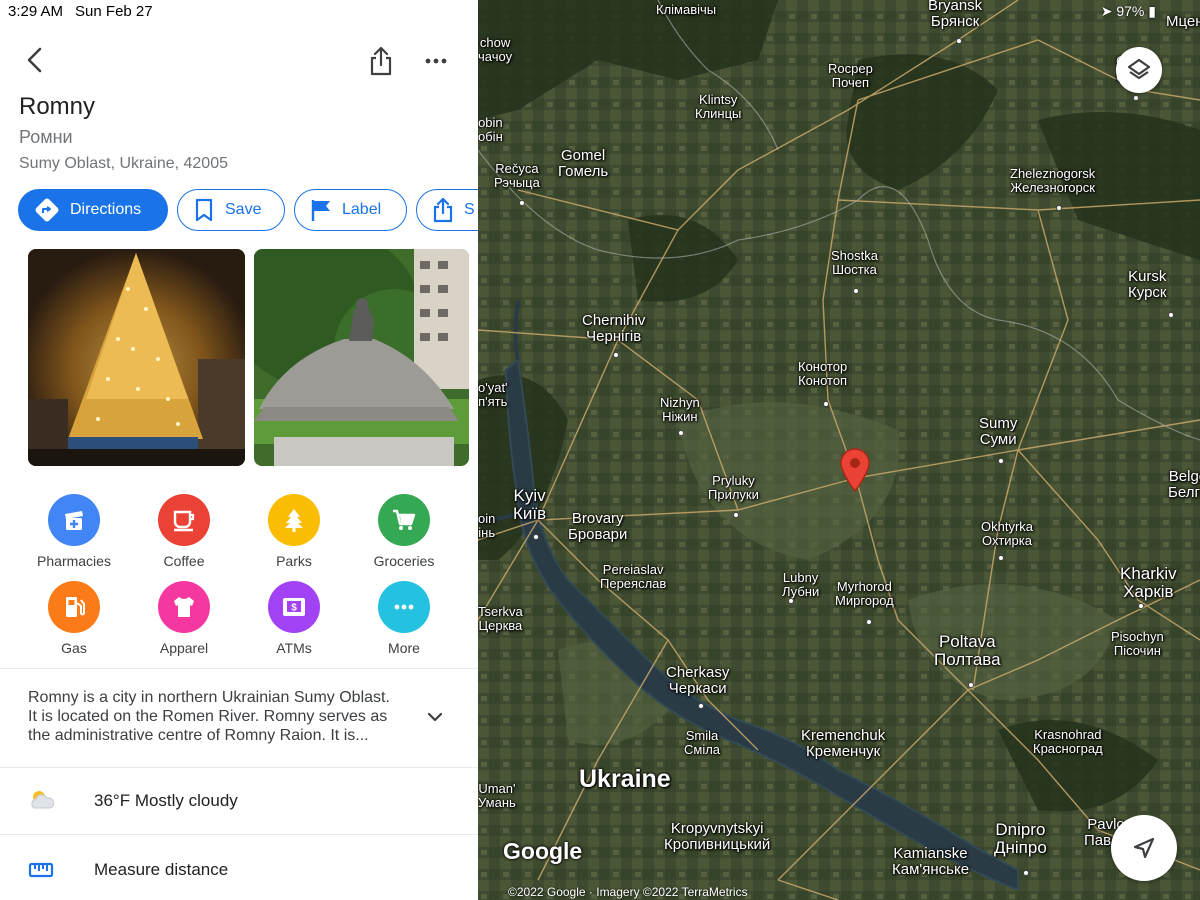 This screenshot has height=900, width=1200. What do you see at coordinates (184, 648) in the screenshot?
I see `category-label: Apparel` at bounding box center [184, 648].